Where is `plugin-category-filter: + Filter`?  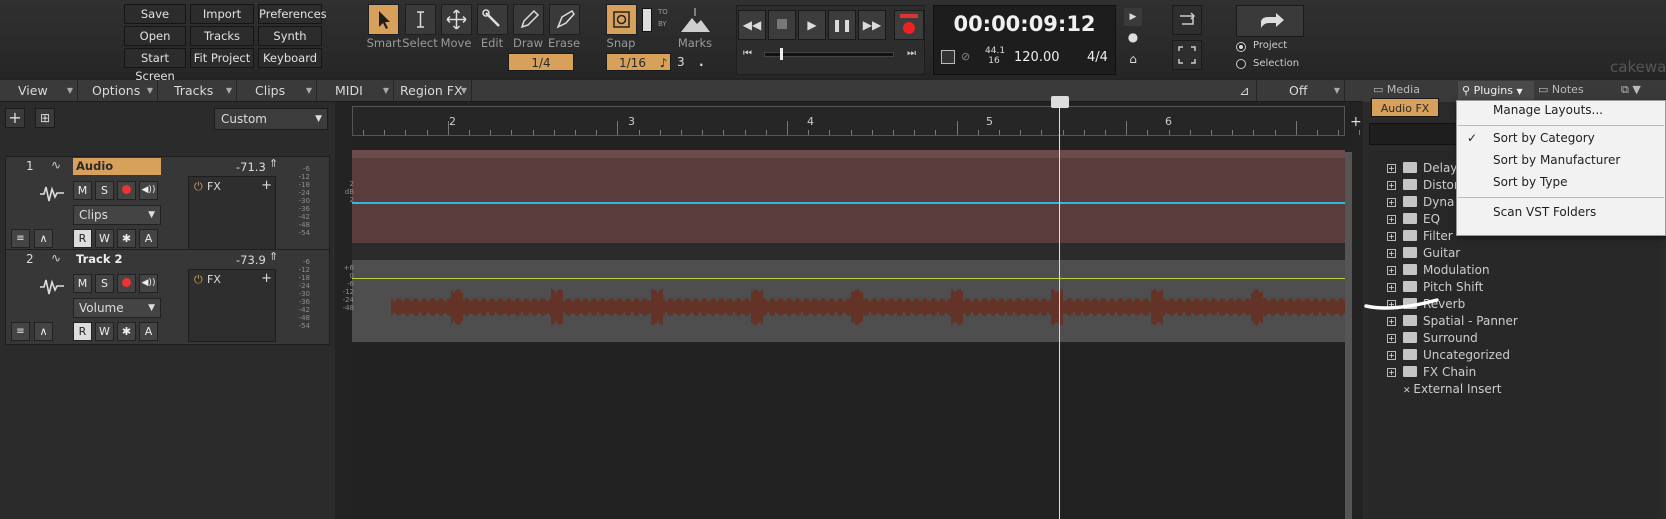
plugin-category-filter: + Filter is located at coordinates (1420, 236).